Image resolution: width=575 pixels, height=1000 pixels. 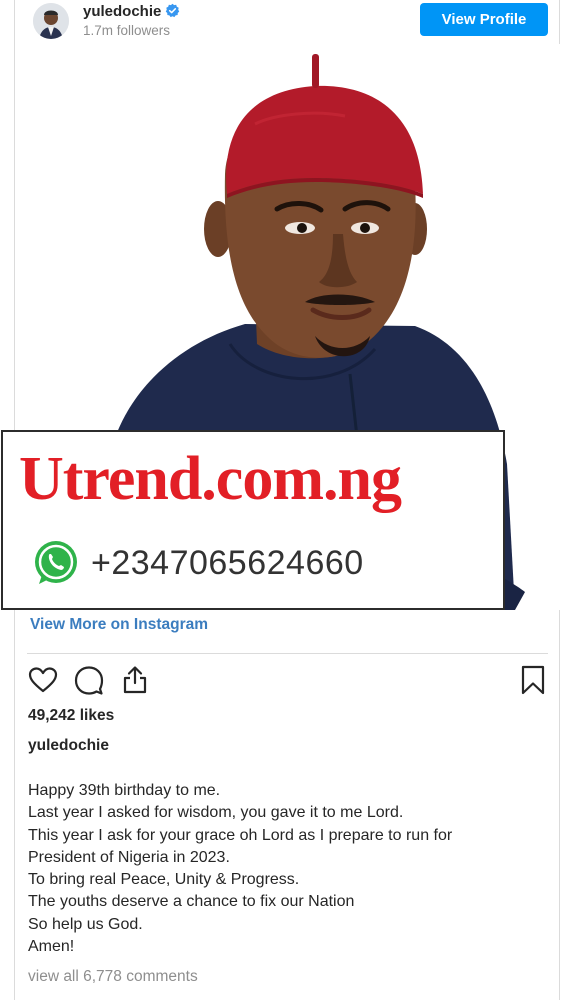 What do you see at coordinates (288, 681) in the screenshot?
I see `post-actions` at bounding box center [288, 681].